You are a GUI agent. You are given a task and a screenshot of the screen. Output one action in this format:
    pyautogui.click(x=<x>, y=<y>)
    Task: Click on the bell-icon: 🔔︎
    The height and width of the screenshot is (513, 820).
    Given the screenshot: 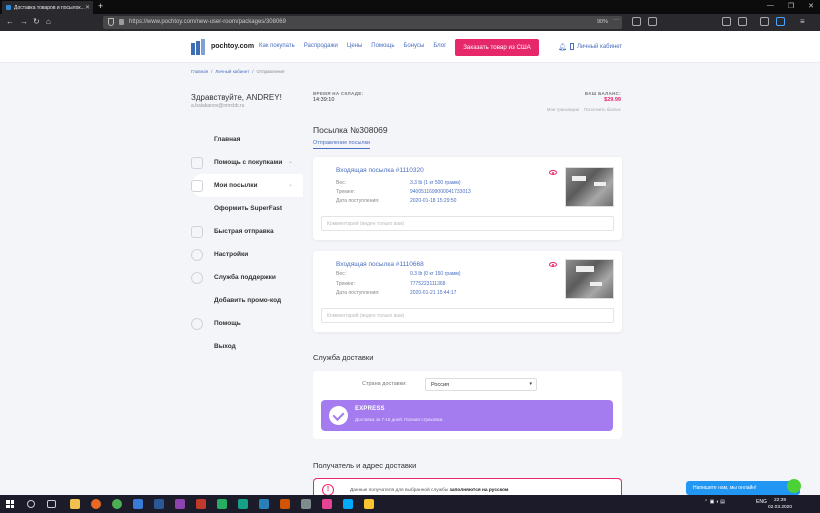 What is the action you would take?
    pyautogui.click(x=562, y=47)
    